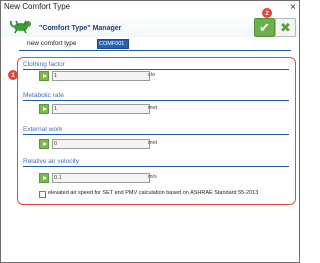  What do you see at coordinates (152, 75) in the screenshot?
I see `clothing-factor-unit: clo` at bounding box center [152, 75].